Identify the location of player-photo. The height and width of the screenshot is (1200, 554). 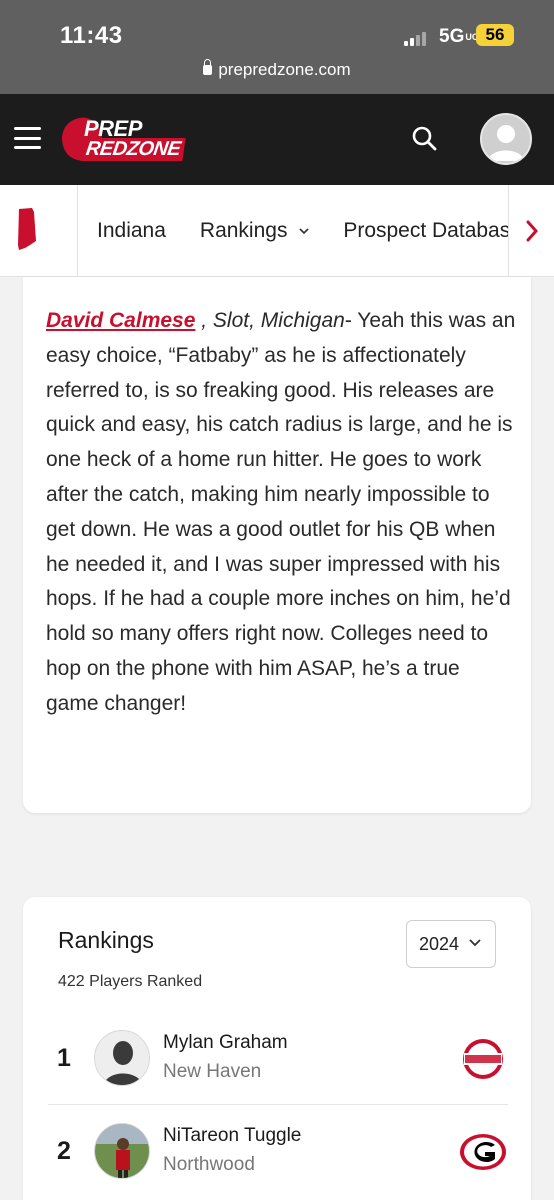
(122, 1151).